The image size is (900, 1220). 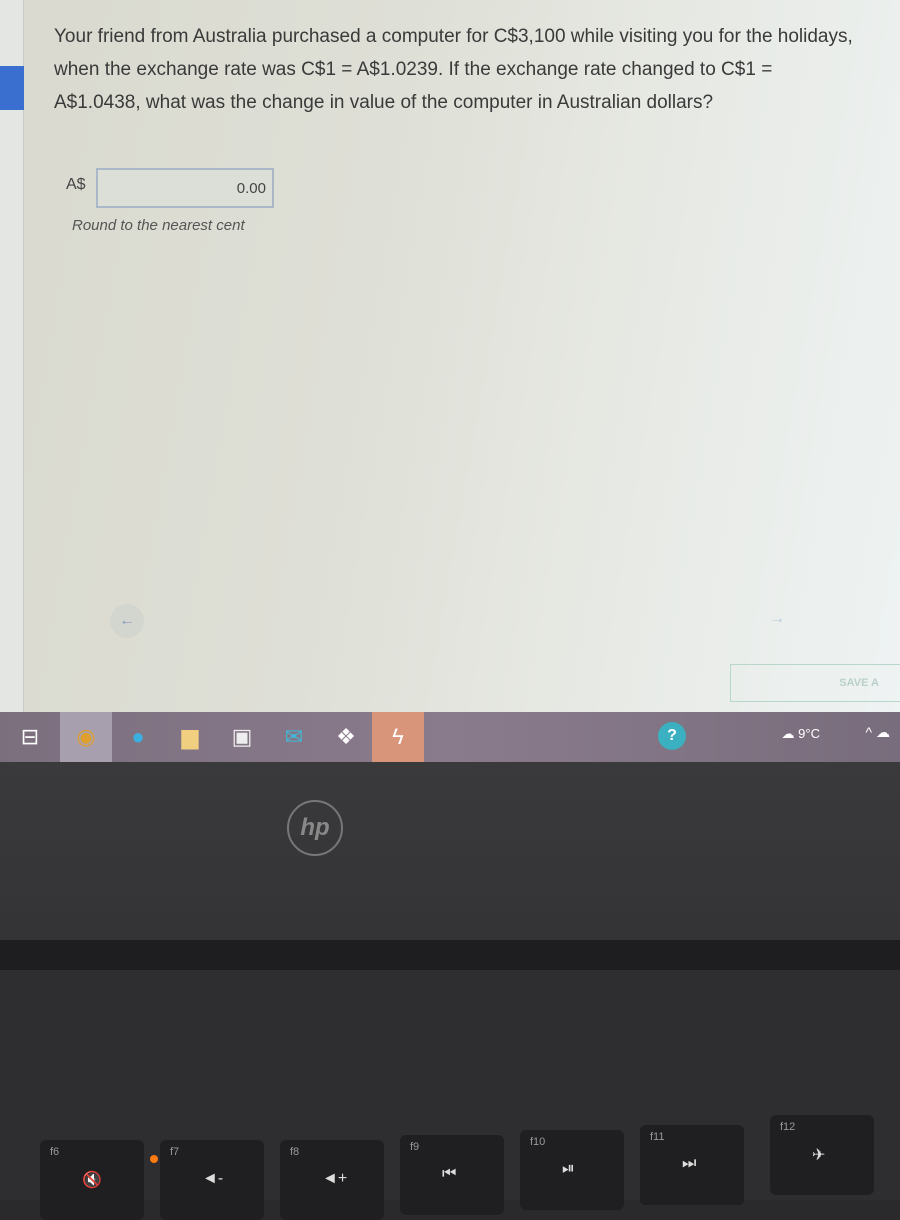 What do you see at coordinates (415, 1147) in the screenshot?
I see `key-label: f9` at bounding box center [415, 1147].